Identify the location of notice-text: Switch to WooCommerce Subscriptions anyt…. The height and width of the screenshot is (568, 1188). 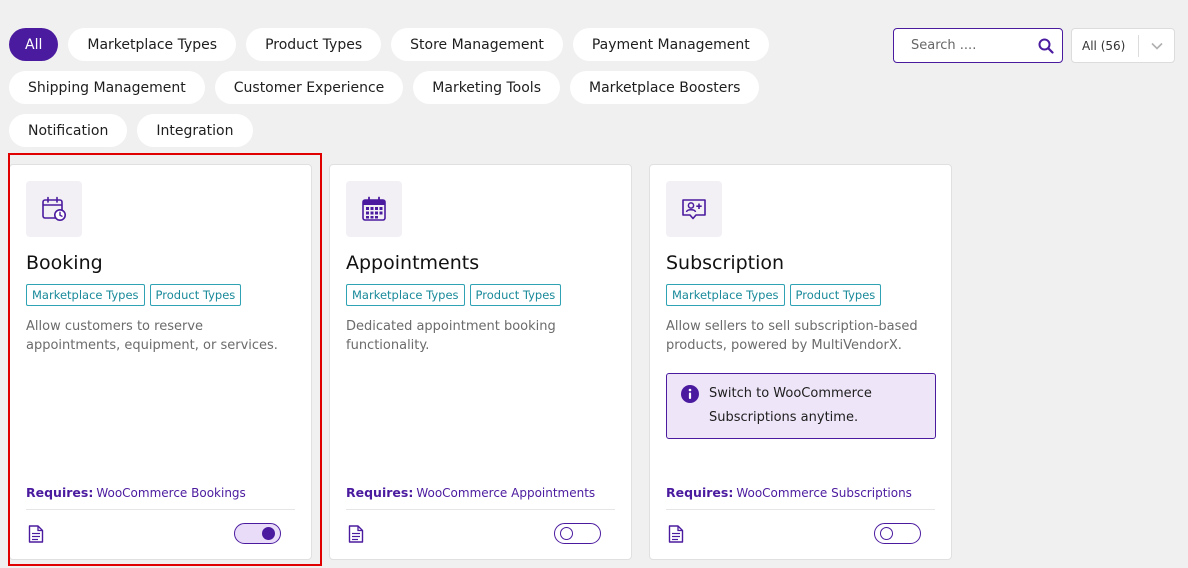
(790, 405).